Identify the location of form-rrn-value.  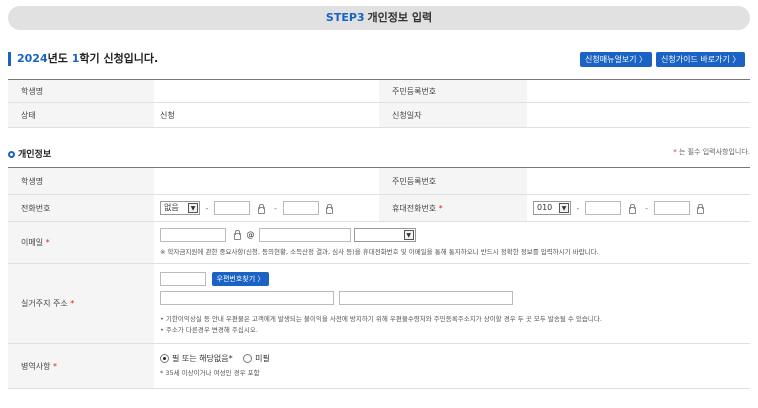
(638, 181).